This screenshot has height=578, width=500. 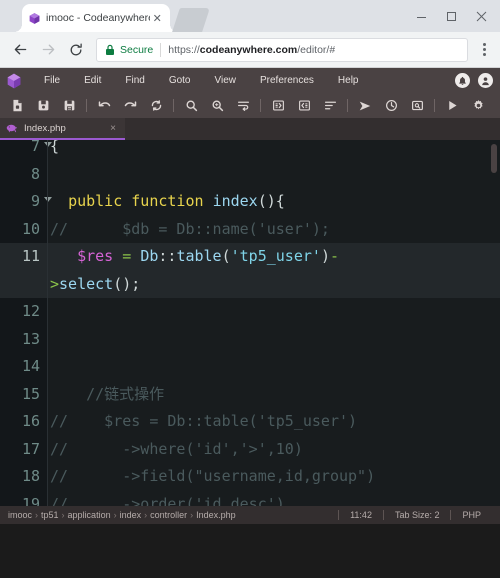 What do you see at coordinates (24, 499) in the screenshot?
I see `gutter-row: 19` at bounding box center [24, 499].